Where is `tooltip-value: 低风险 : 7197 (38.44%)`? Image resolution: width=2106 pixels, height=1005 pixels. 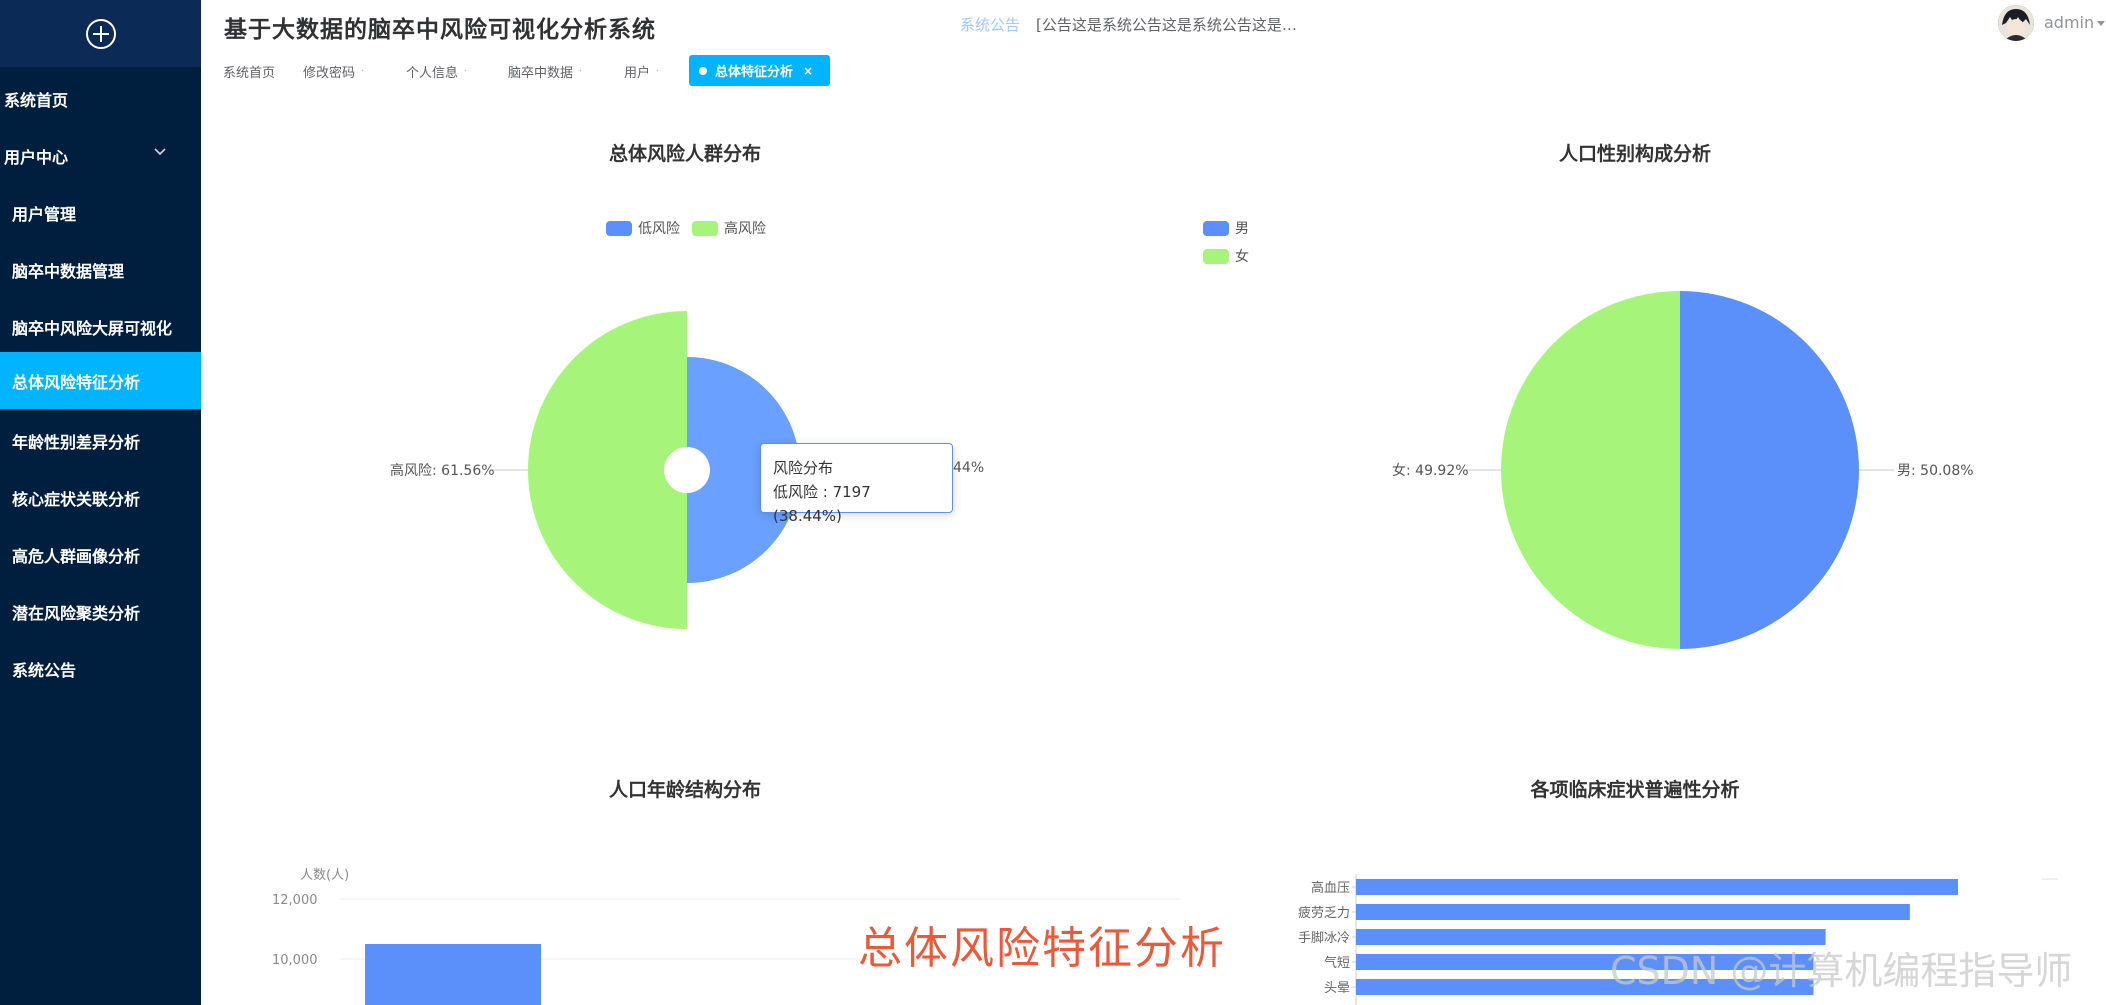
tooltip-value: 低风险 : 7197 (38.44%) is located at coordinates (822, 504).